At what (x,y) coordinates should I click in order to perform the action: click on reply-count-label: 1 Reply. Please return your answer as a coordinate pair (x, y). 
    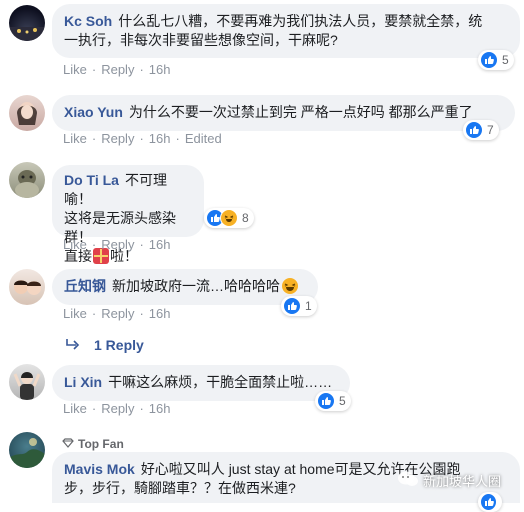
    Looking at the image, I should click on (119, 345).